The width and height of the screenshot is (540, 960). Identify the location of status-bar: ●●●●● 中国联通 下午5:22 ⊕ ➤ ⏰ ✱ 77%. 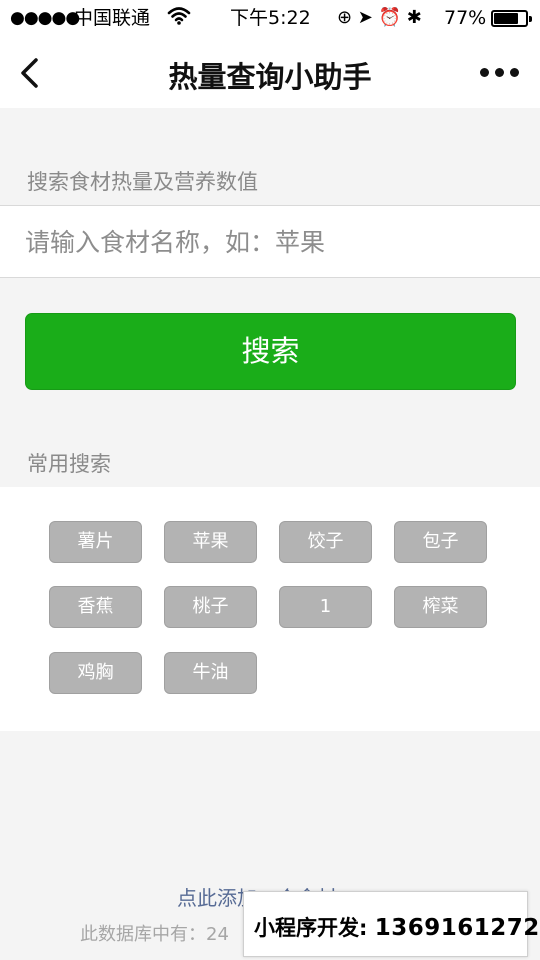
(270, 18).